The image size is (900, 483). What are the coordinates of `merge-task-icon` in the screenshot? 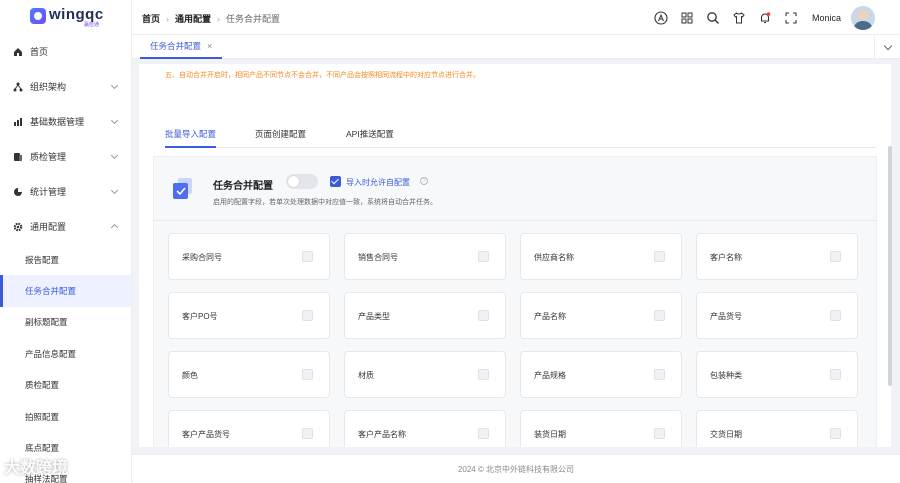 It's located at (183, 189).